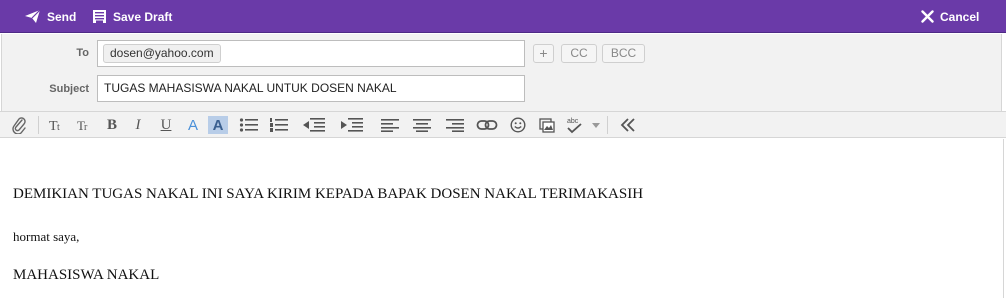  What do you see at coordinates (579, 53) in the screenshot?
I see `cc-button: CC` at bounding box center [579, 53].